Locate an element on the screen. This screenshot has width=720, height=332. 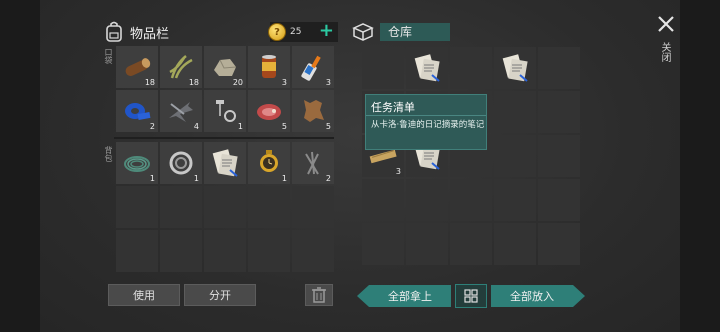
item-tooltip: 任务清单 从卡洛·鲁迪的日记摘录的笔记 is located at coordinates (426, 122).